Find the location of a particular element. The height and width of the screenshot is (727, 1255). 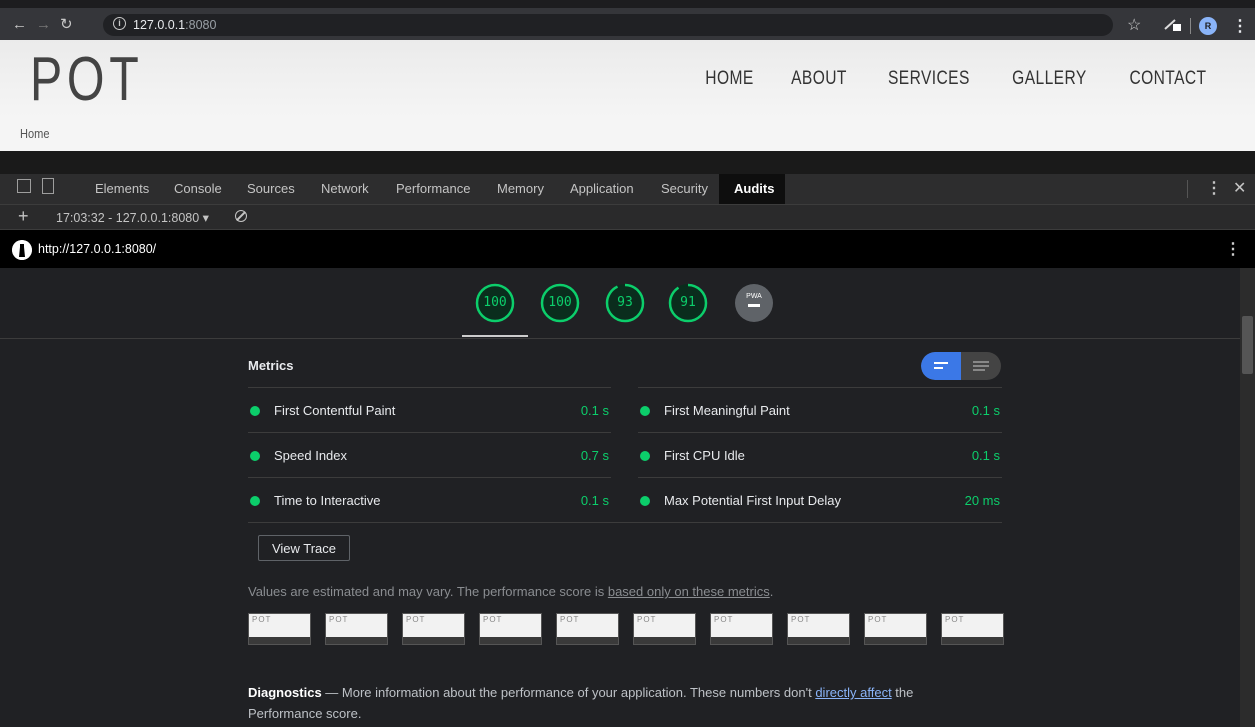

score-gauges: 100 100 93 91 PWA is located at coordinates (620, 303).